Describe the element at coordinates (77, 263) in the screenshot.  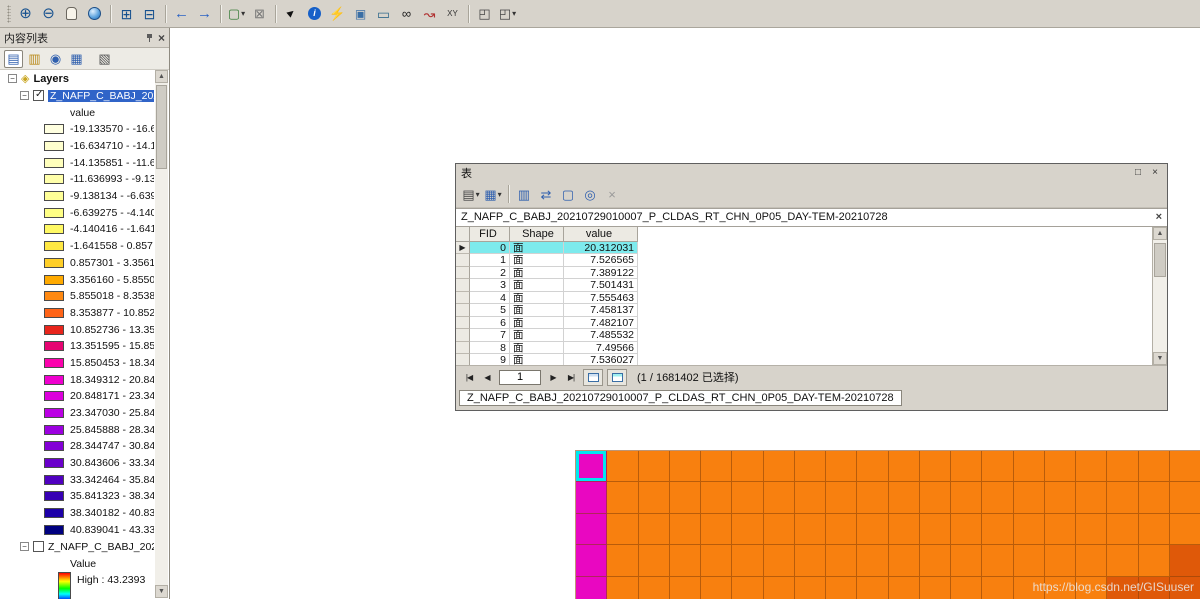
I see `legend-item: 0.857301 - 3.3561` at that location.